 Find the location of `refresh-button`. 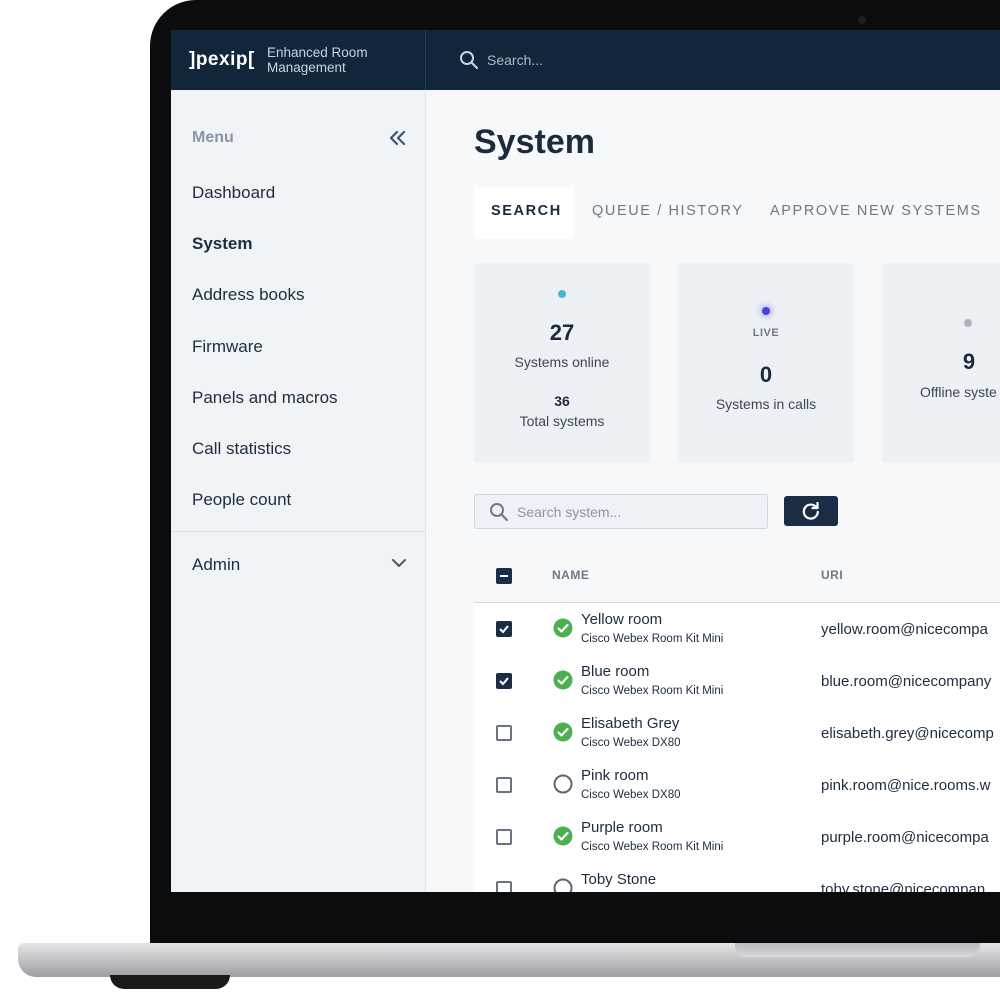

refresh-button is located at coordinates (811, 511).